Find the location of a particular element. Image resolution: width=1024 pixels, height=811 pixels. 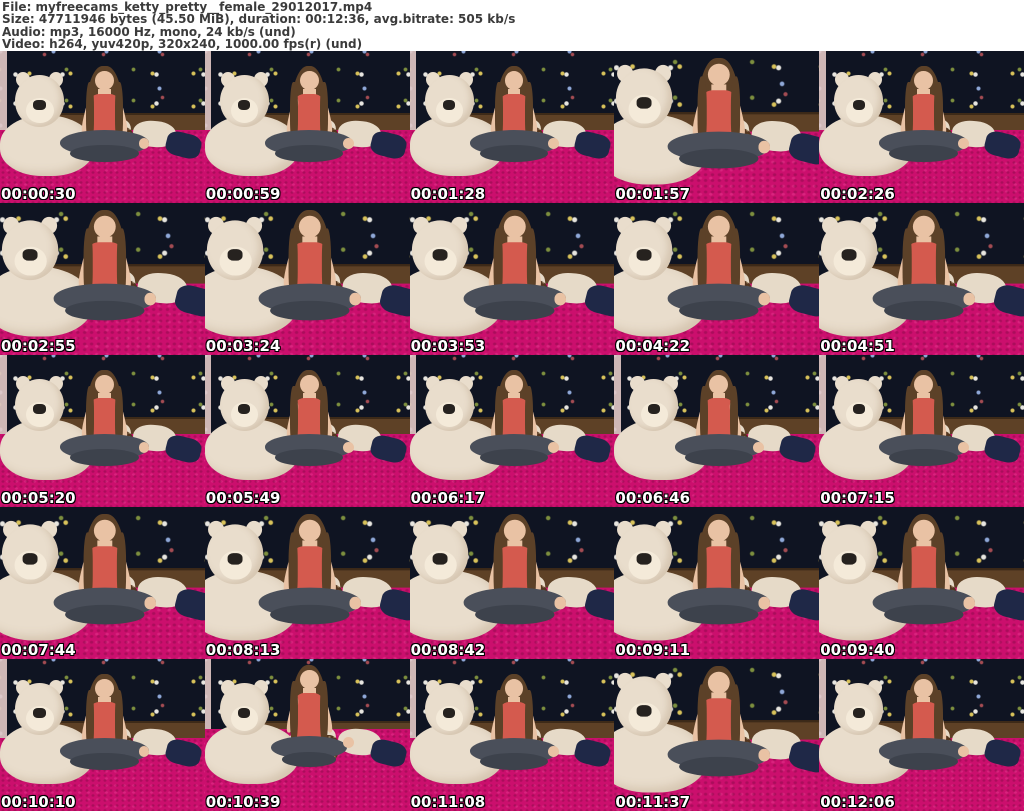

video-thumbnail: 00:11:08 is located at coordinates (512, 735).